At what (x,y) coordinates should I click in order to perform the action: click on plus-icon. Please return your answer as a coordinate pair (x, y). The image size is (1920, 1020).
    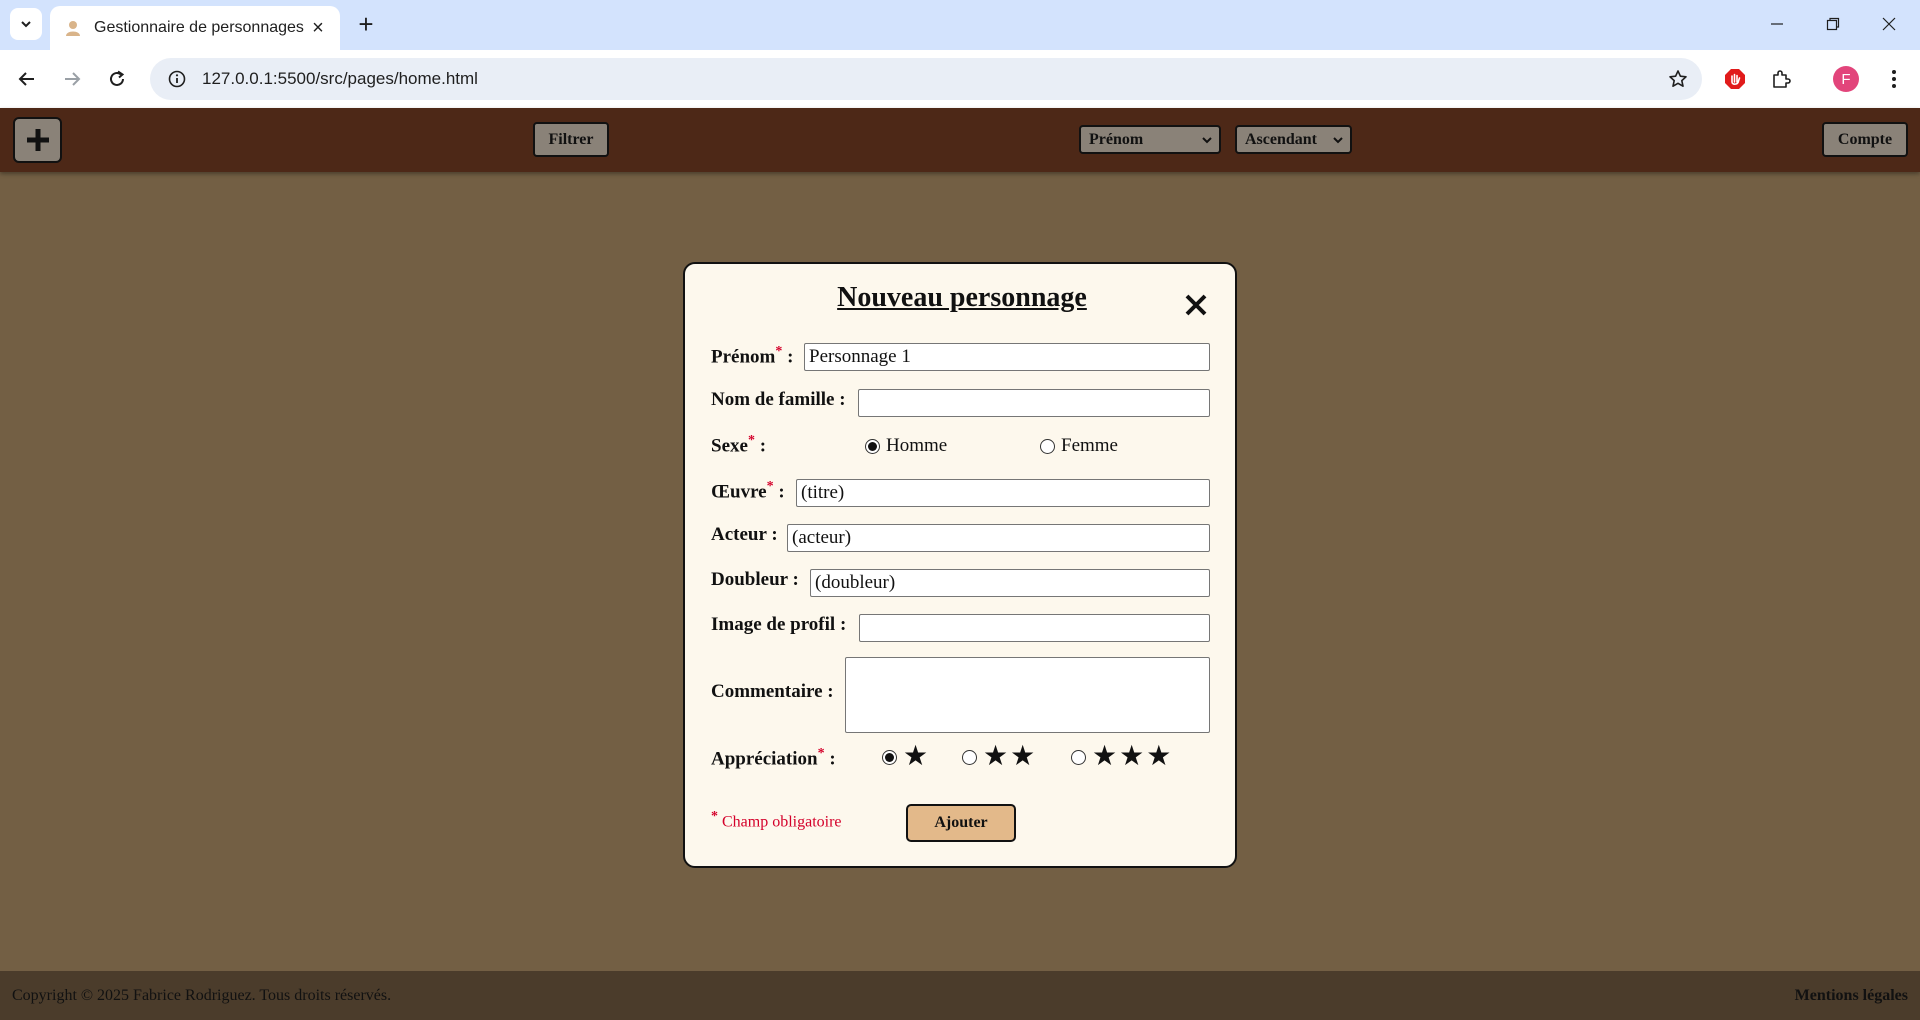
    Looking at the image, I should click on (37, 140).